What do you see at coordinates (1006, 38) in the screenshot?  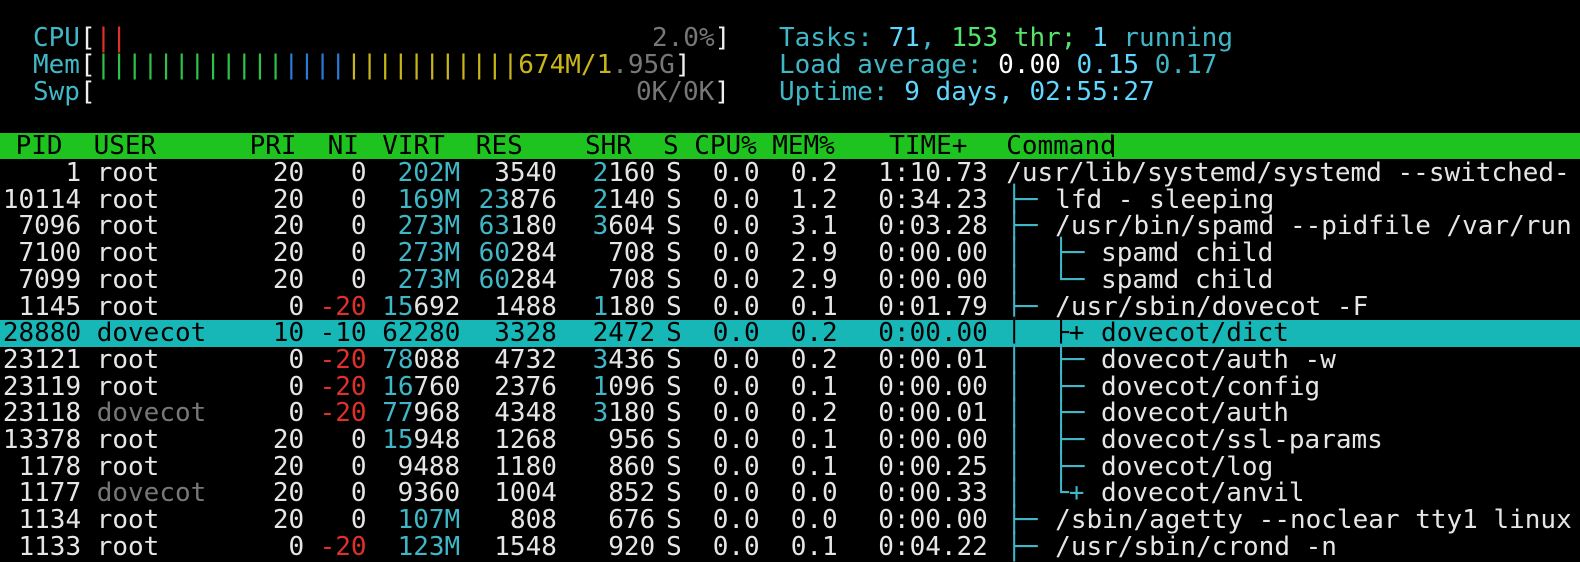 I see `tasks-line: Tasks: 71, 153 thr; 1 running` at bounding box center [1006, 38].